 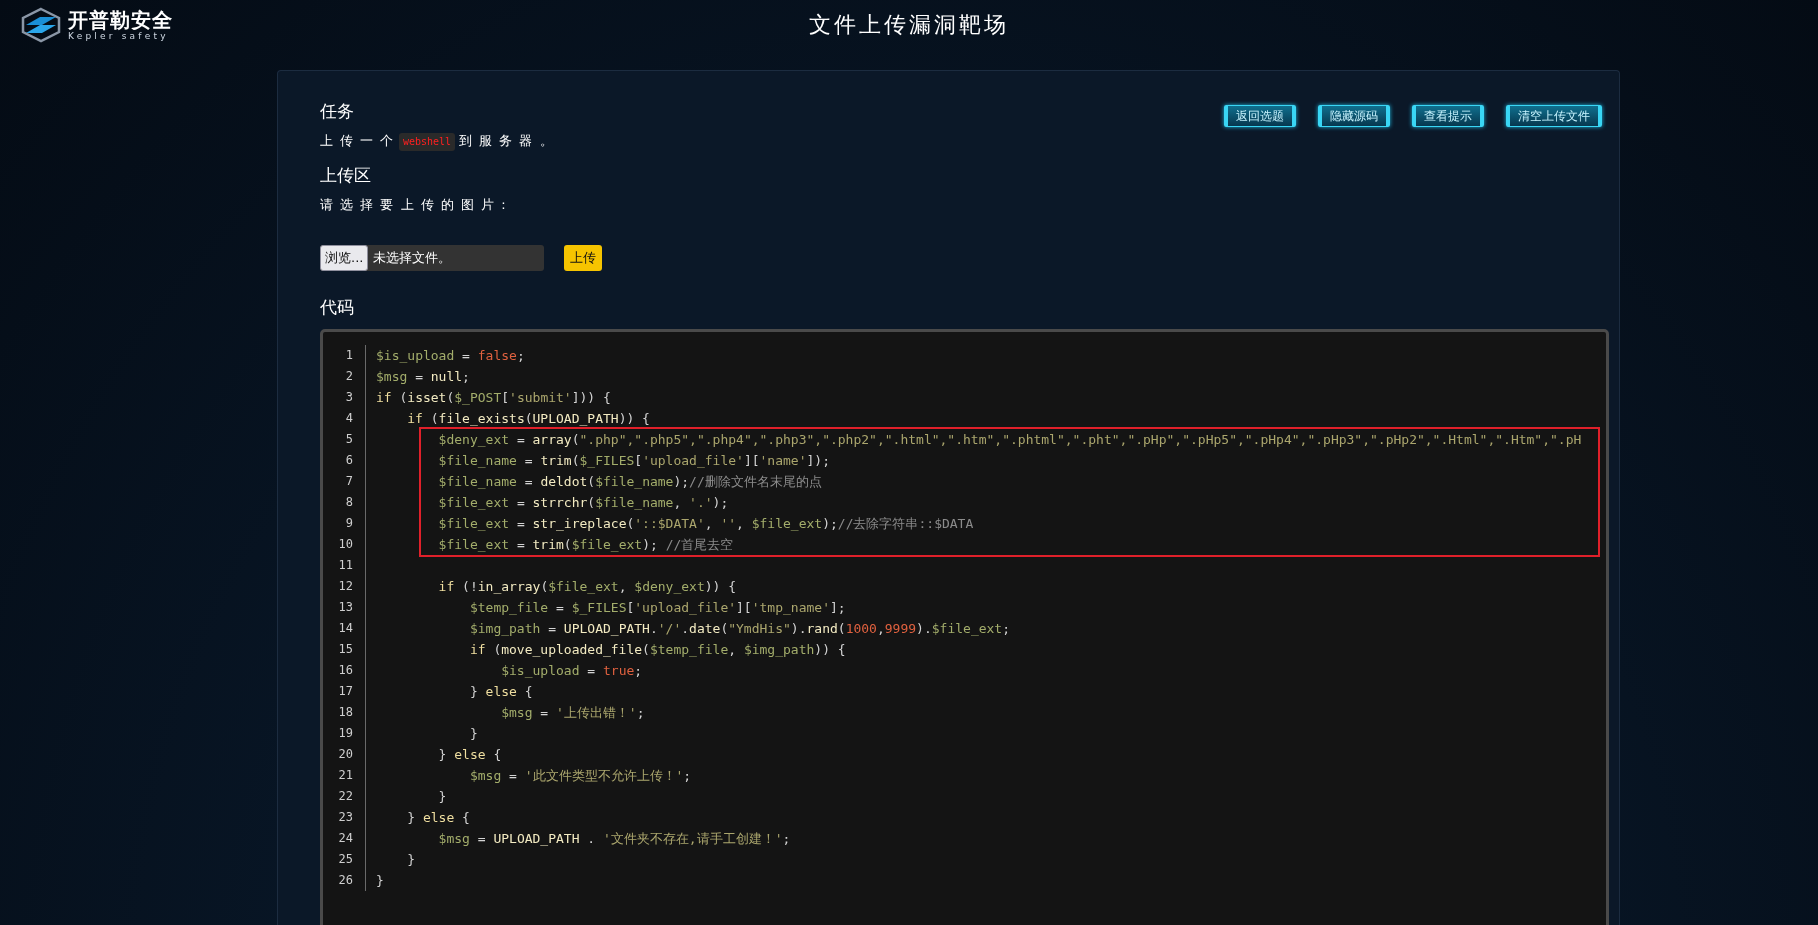 What do you see at coordinates (739, 629) in the screenshot?
I see `code-line: $img_path = UPLOAD_PATH.'/'.date("YmdHis").rand(1000,9999).$file_ext;` at bounding box center [739, 629].